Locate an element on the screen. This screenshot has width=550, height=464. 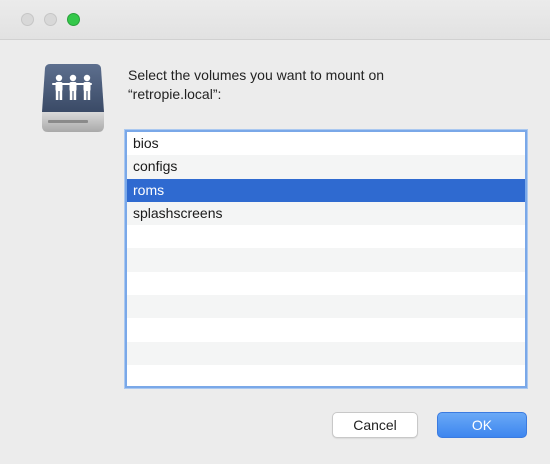
network-server-icon is located at coordinates (73, 99).